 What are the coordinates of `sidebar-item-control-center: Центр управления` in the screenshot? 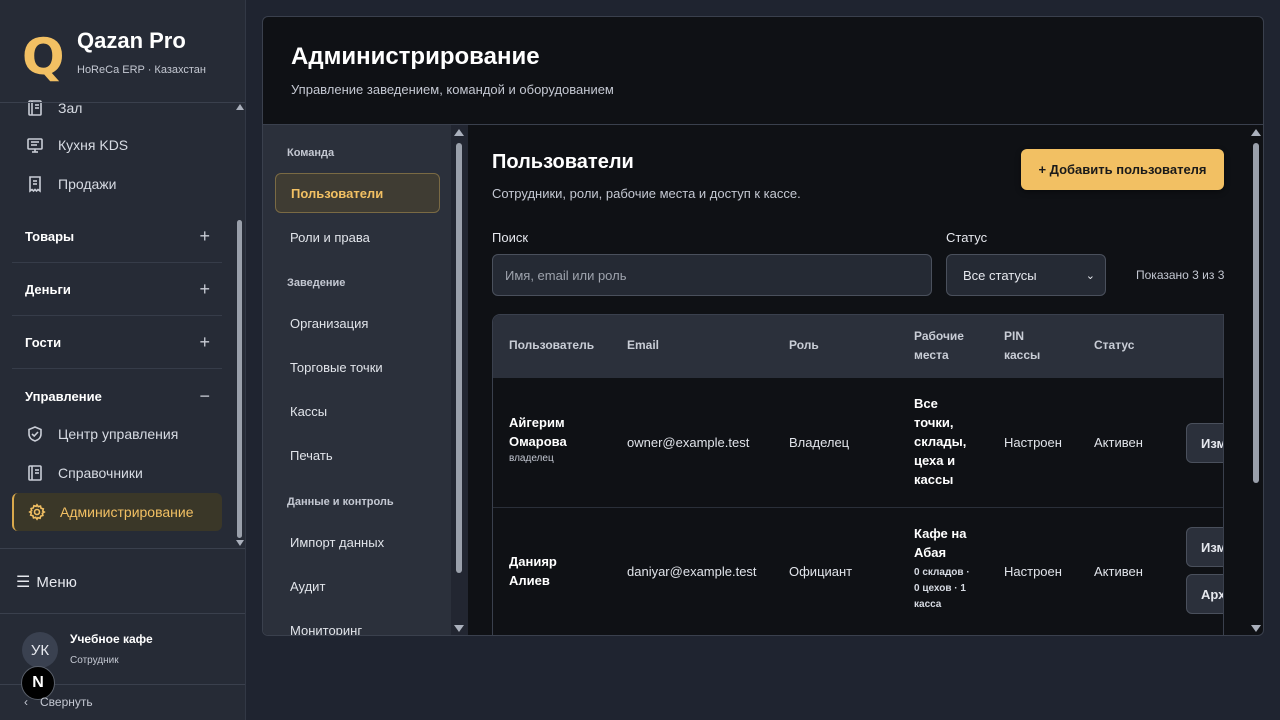 It's located at (117, 434).